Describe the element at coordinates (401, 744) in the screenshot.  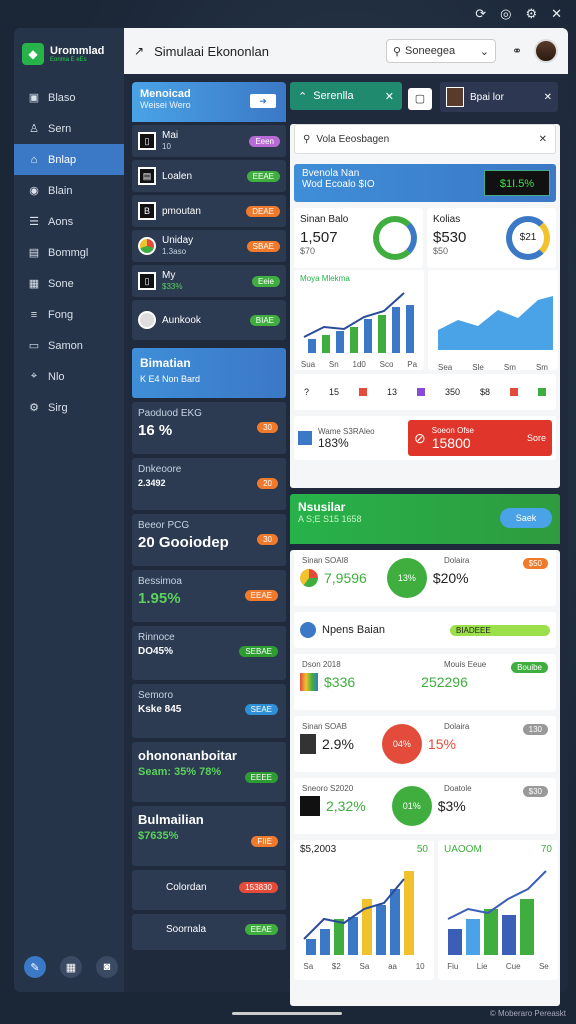
I see `percent-bubble: 04%` at that location.